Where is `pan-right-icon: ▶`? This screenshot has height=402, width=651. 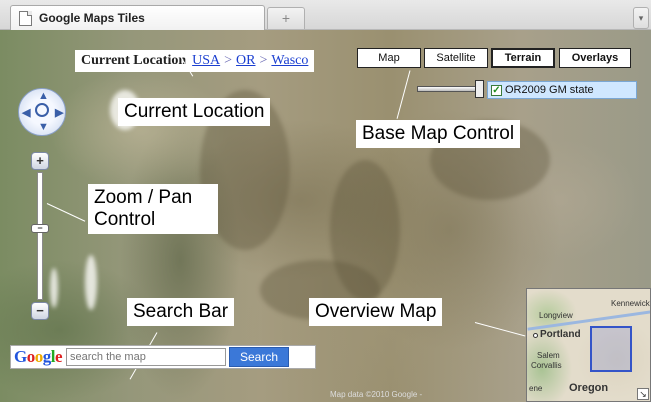 pan-right-icon: ▶ is located at coordinates (59, 112).